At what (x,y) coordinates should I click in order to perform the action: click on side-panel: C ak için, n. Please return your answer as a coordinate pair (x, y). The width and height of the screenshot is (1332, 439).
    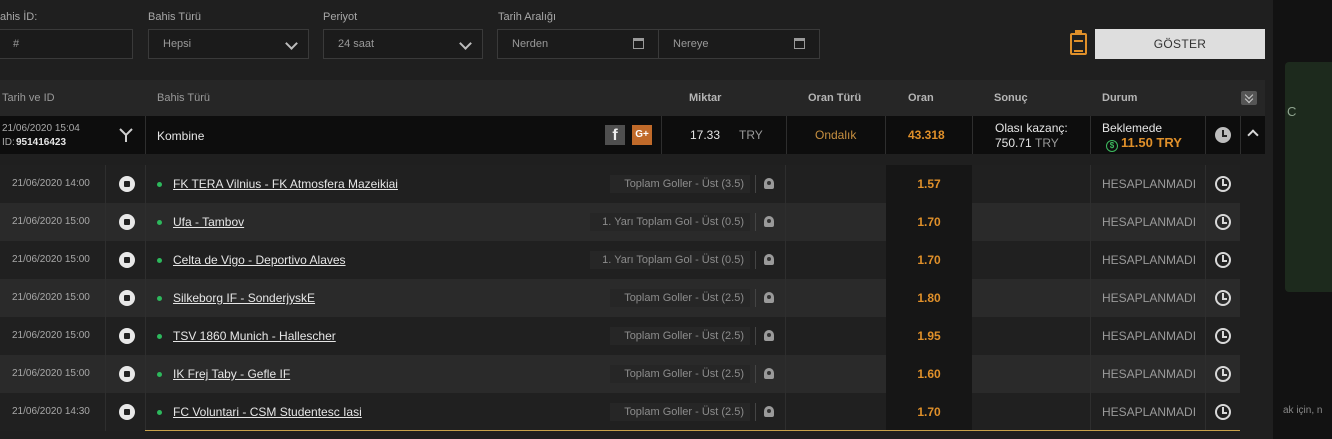
    Looking at the image, I should click on (1302, 219).